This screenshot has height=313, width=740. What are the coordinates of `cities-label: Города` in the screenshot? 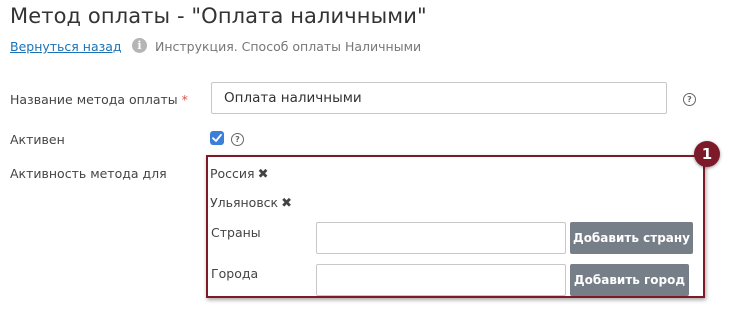 It's located at (235, 273).